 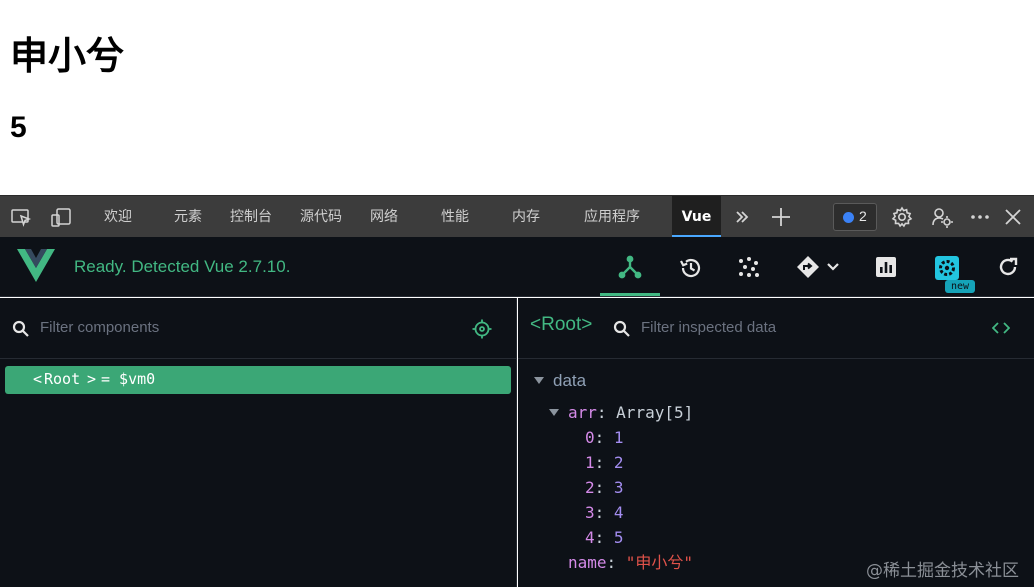 I want to click on collapse-arr-icon, so click(x=554, y=412).